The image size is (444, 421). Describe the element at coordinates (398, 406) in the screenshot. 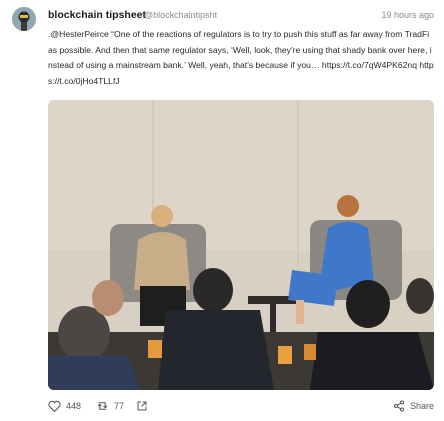

I see `share-icon` at that location.